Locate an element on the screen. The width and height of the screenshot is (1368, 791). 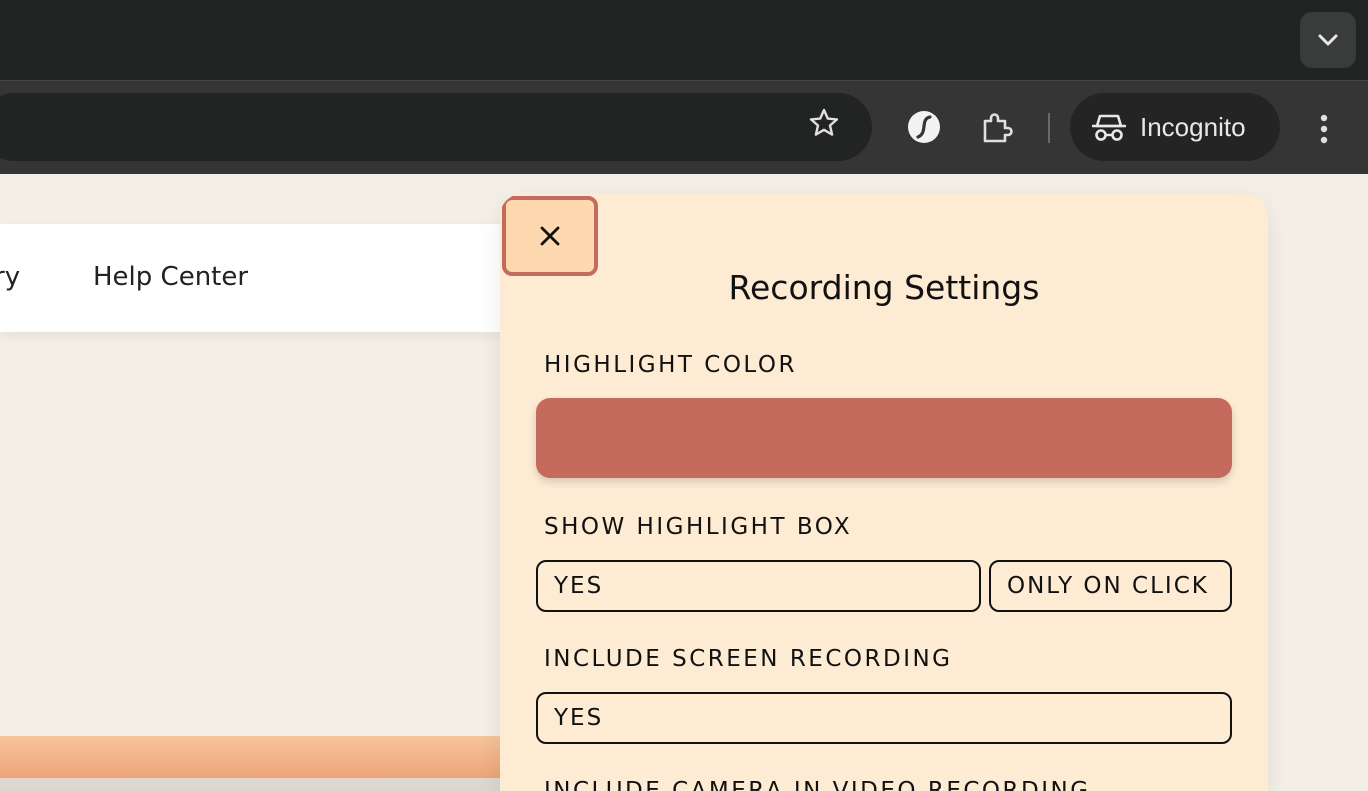
include-screen-recording-label: INCLUDE SCREEN RECORDING is located at coordinates (748, 659).